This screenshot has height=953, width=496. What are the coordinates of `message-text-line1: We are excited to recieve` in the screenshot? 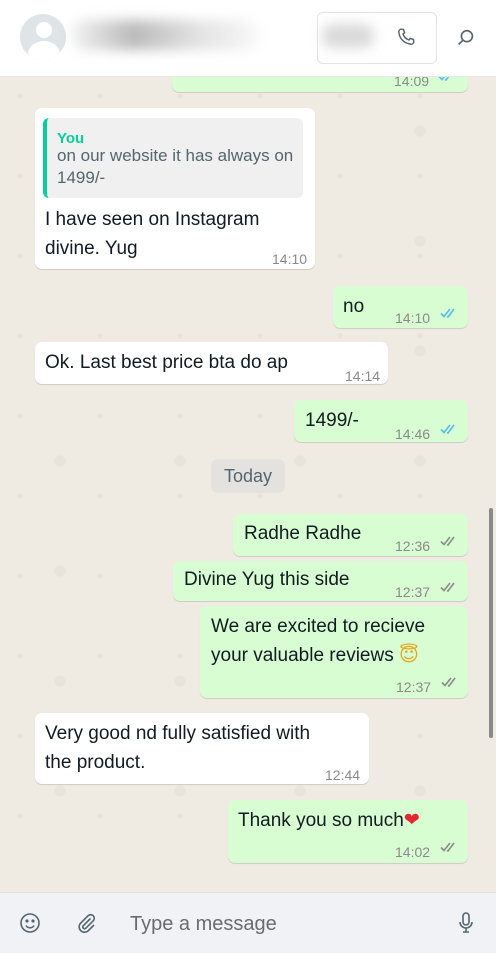 It's located at (318, 626).